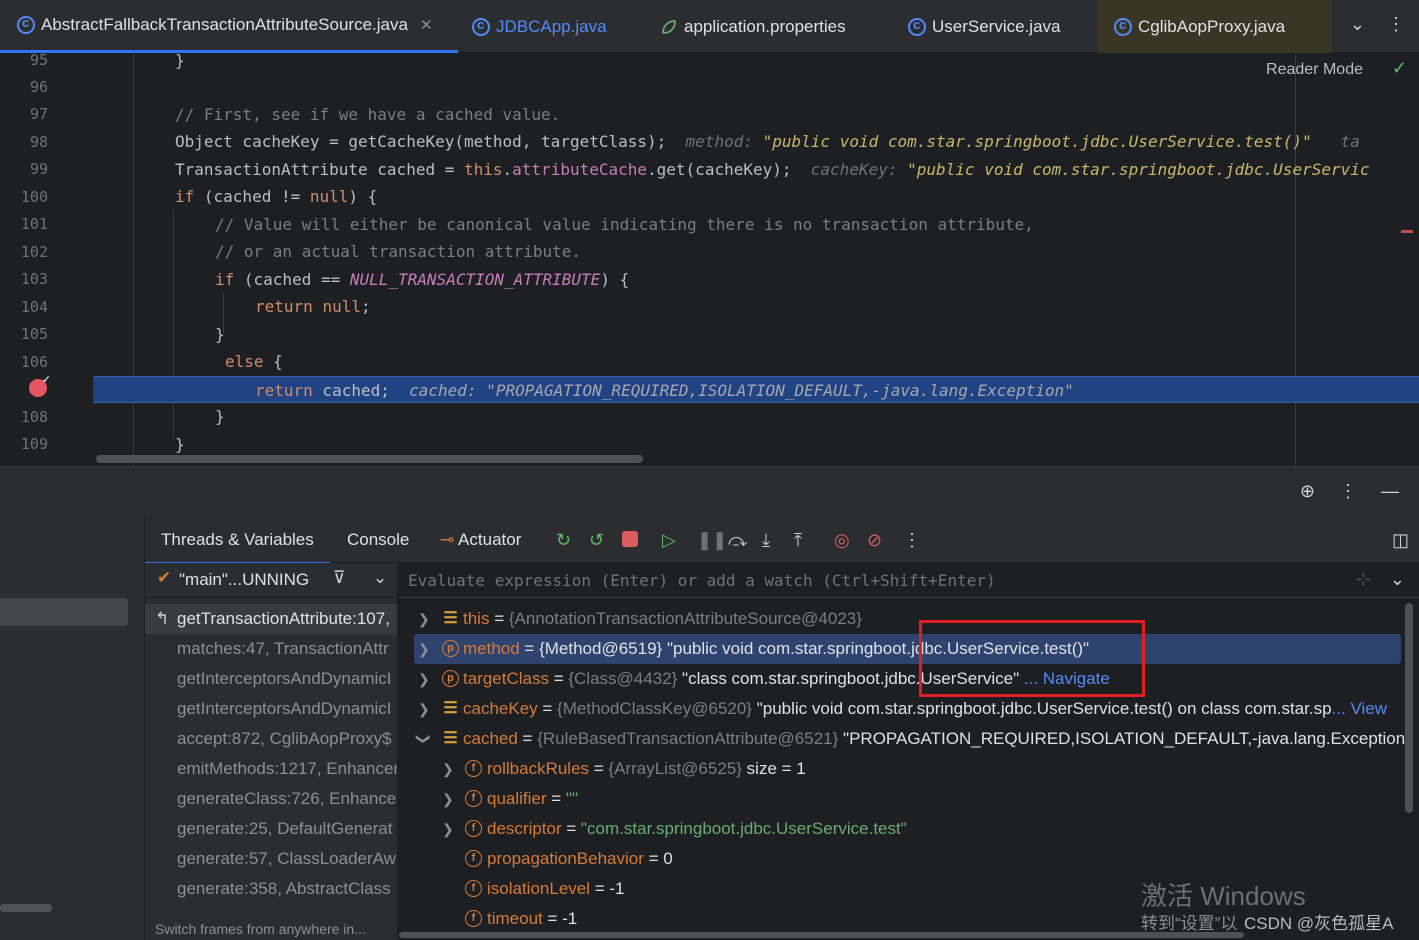 This screenshot has height=940, width=1419. Describe the element at coordinates (38, 169) in the screenshot. I see `line-number: 99` at that location.